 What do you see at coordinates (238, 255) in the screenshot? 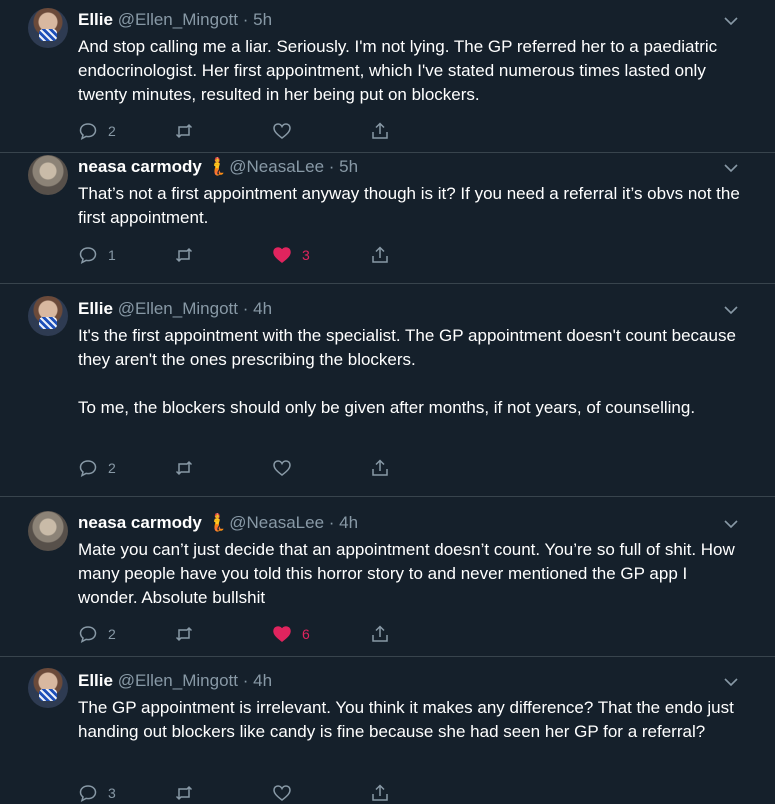
I see `tweet-actions: 1 3` at bounding box center [238, 255].